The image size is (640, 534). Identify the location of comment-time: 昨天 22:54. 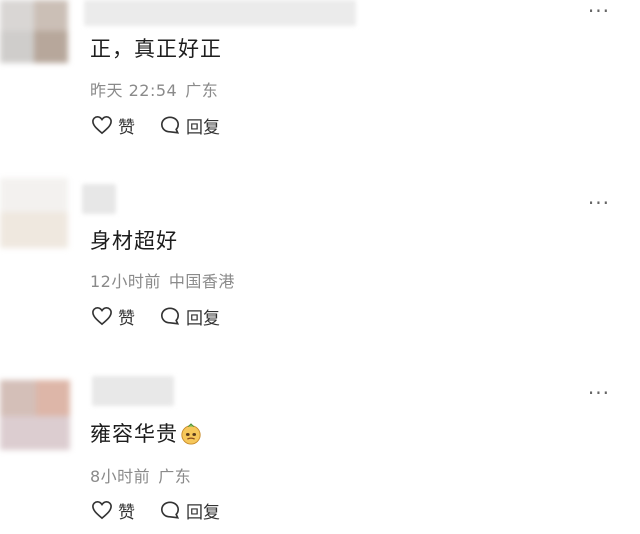
(134, 90).